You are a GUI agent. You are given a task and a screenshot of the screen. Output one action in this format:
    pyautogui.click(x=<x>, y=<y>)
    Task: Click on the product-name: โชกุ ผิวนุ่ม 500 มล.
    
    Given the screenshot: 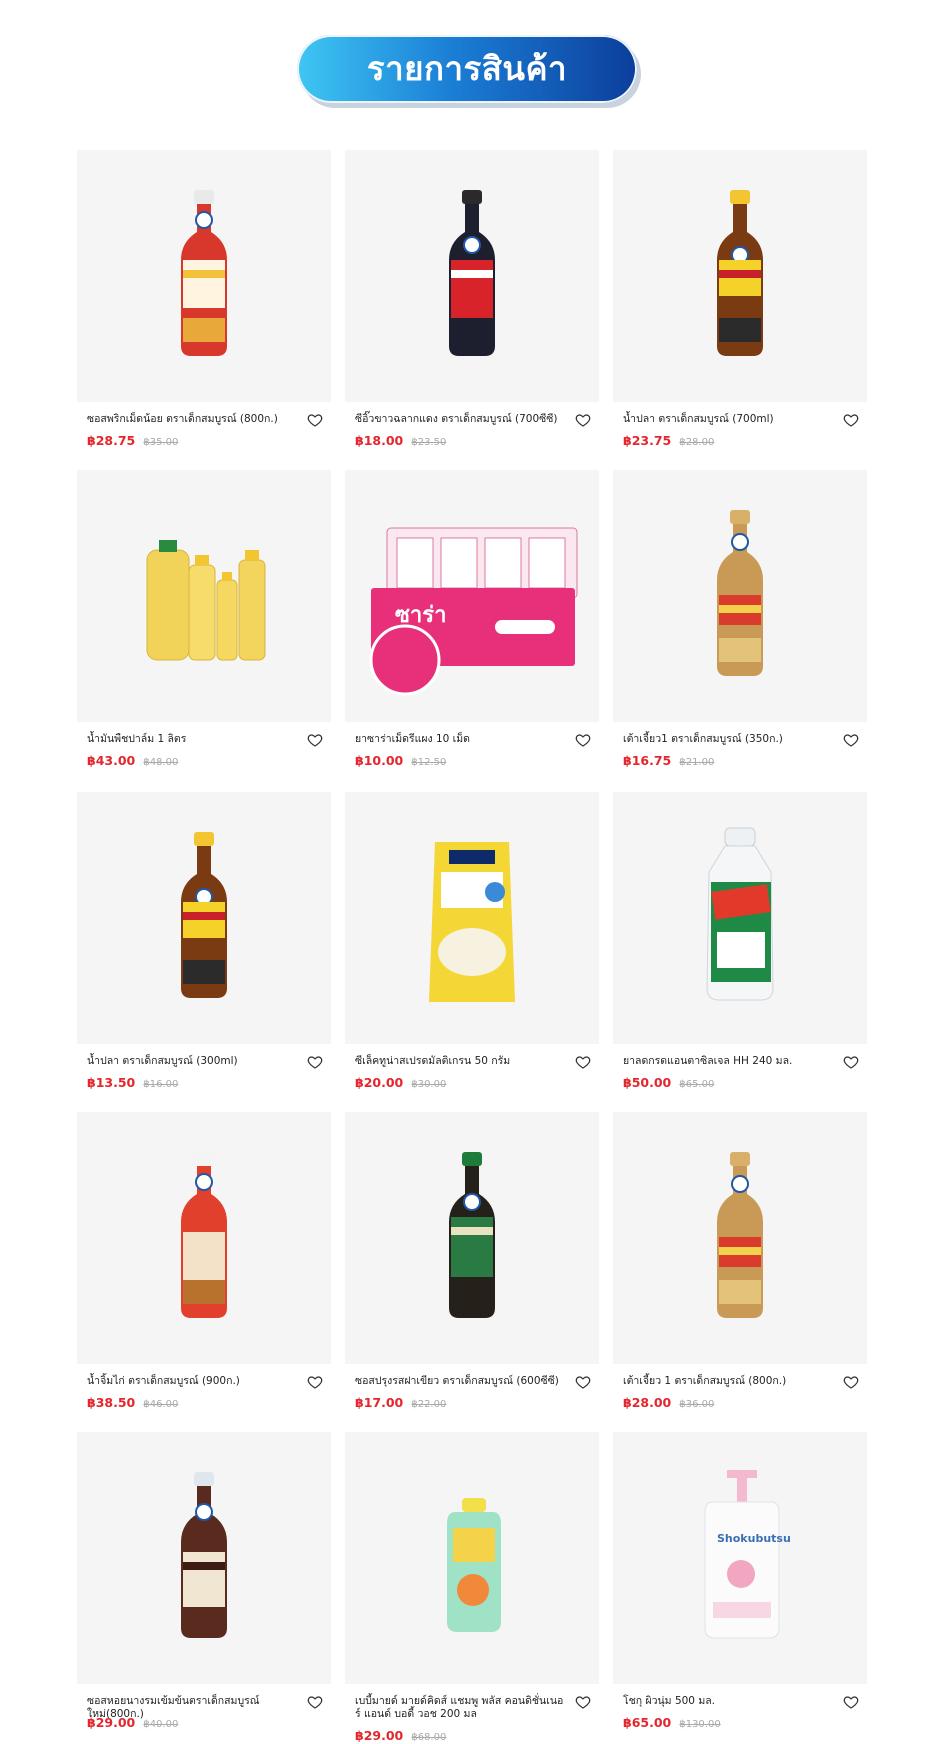 What is the action you would take?
    pyautogui.click(x=728, y=1701)
    